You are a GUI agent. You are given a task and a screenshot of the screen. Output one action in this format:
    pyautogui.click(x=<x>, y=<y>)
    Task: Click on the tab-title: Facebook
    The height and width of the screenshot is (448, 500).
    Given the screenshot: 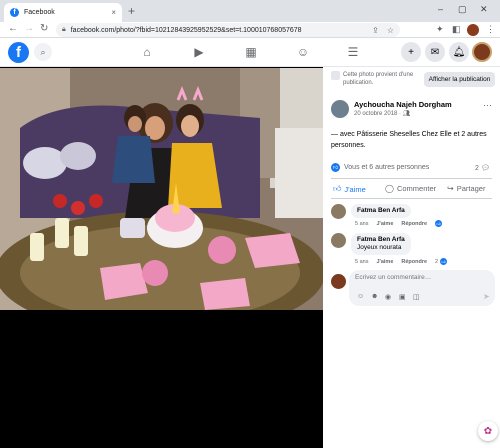 What is the action you would take?
    pyautogui.click(x=39, y=12)
    